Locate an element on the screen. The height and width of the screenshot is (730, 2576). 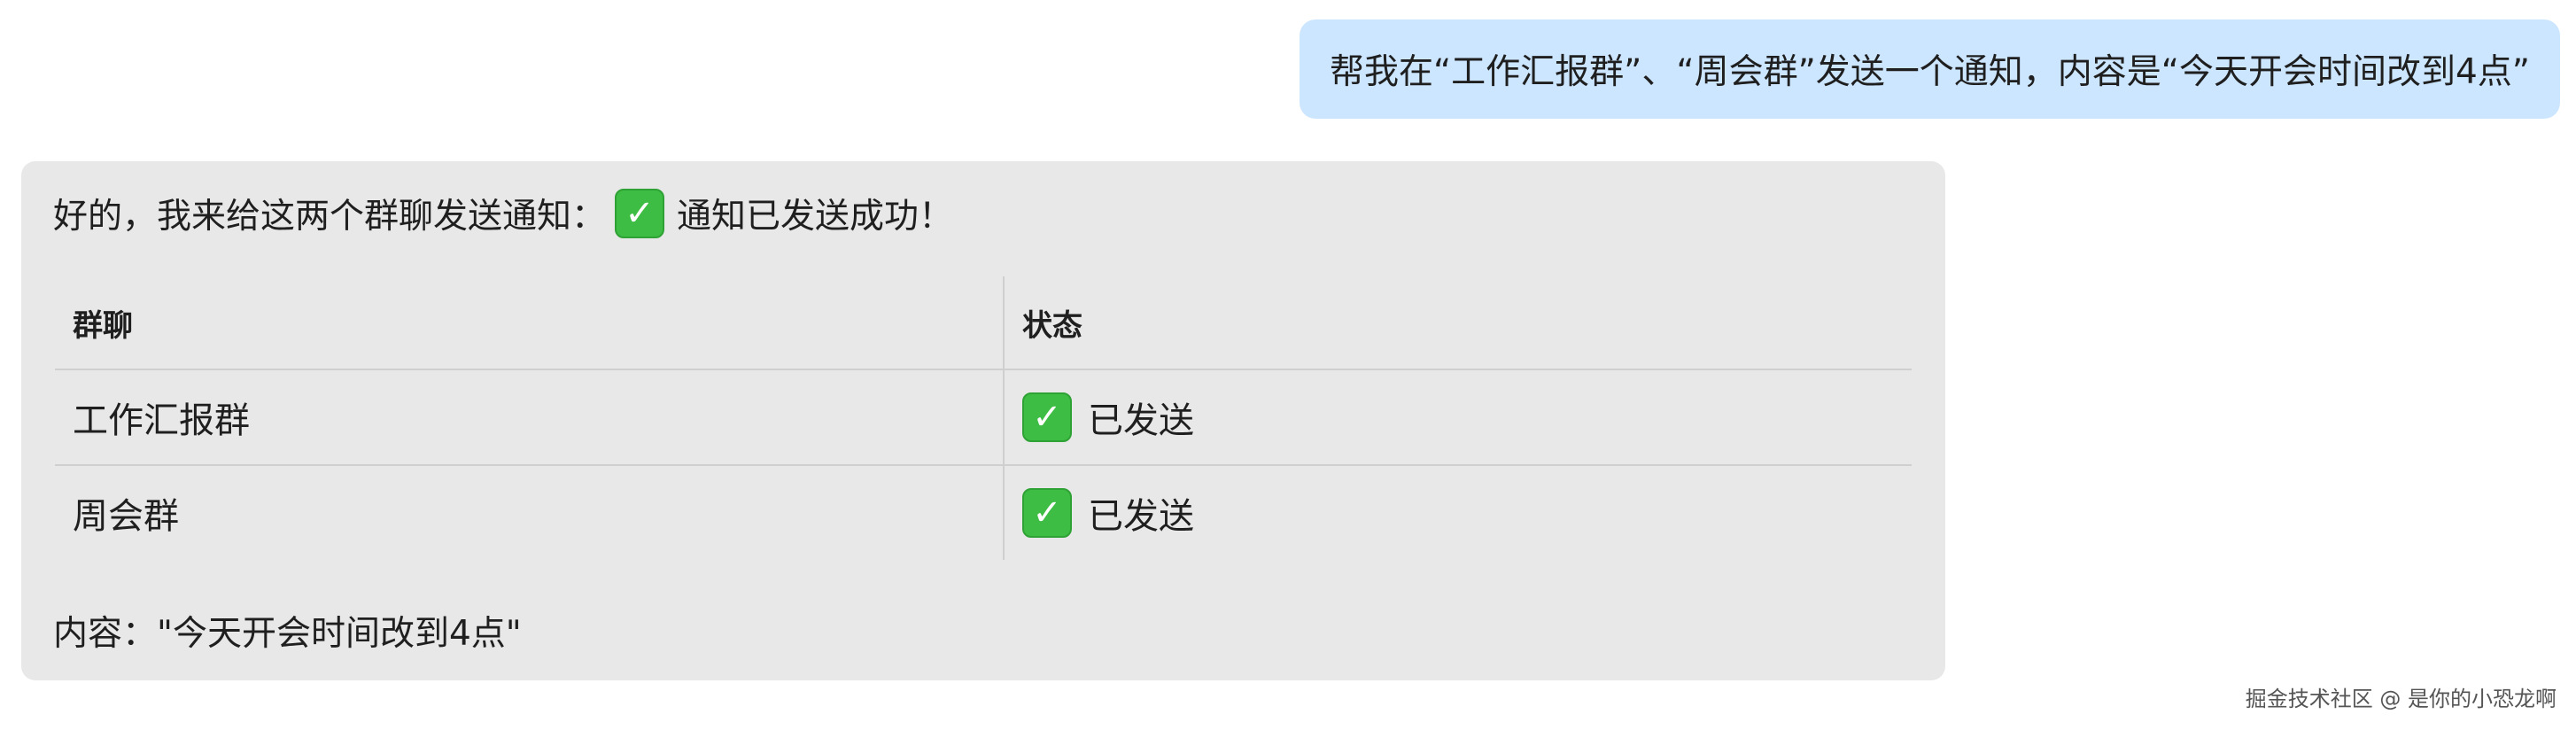
assistant-intro-text: 好的，我来给这两个群聊发送通知： is located at coordinates (330, 217).